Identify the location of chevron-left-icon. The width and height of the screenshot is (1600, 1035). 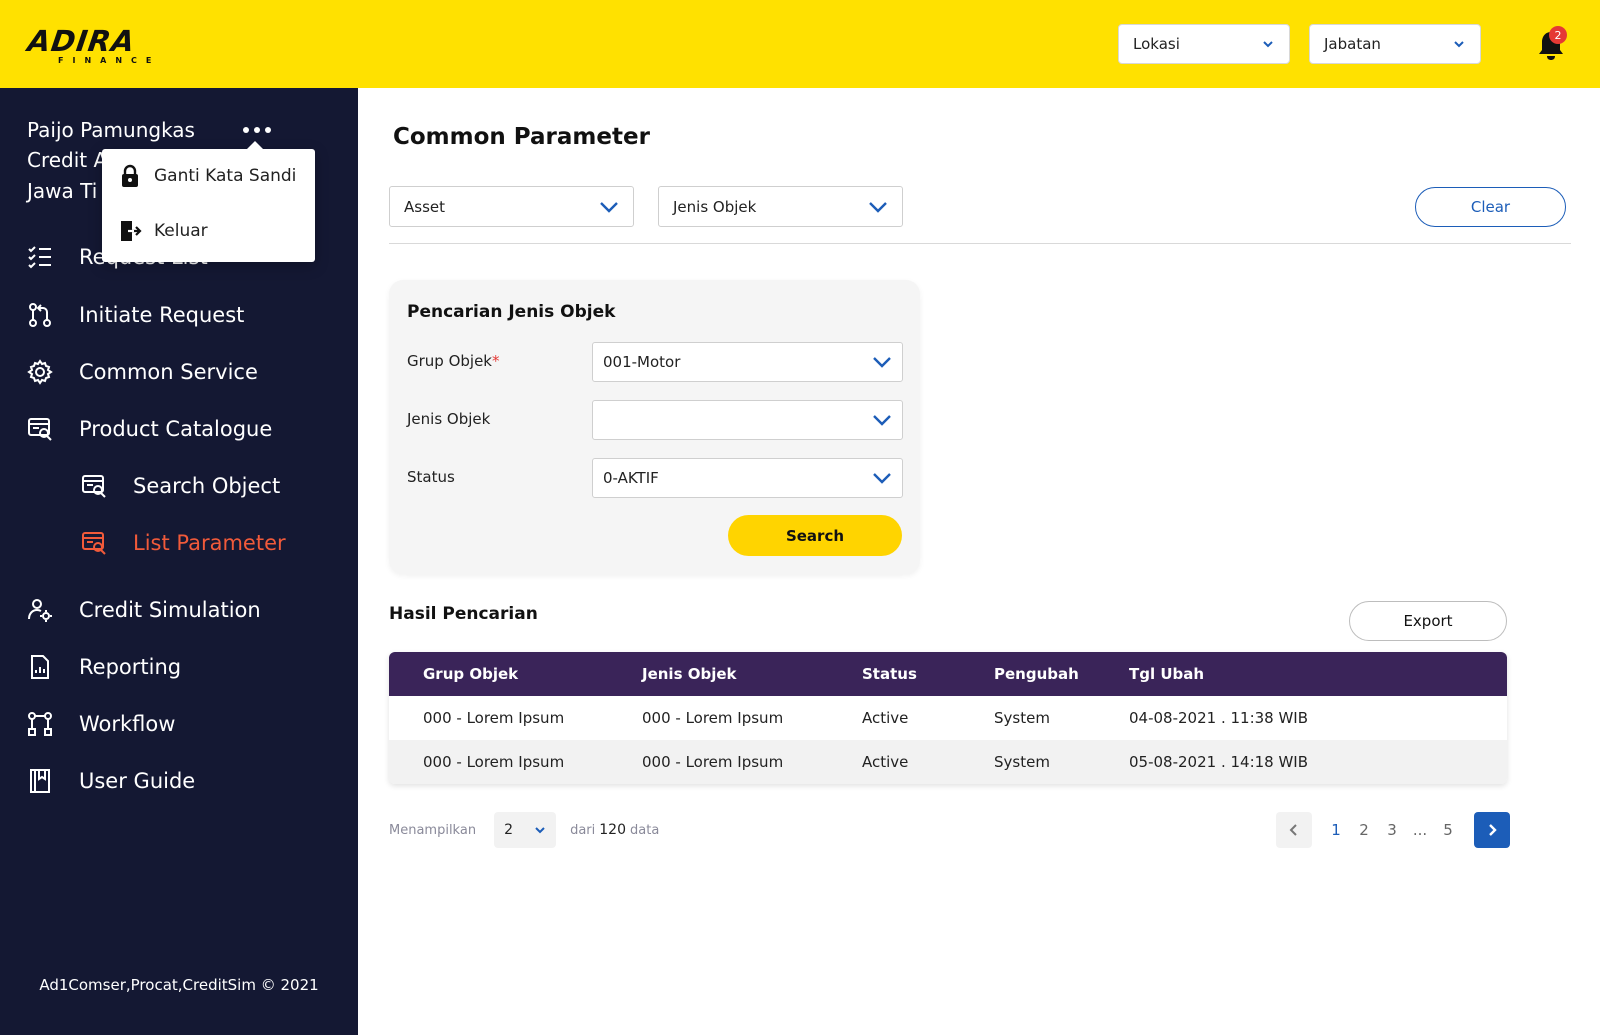
(1293, 830).